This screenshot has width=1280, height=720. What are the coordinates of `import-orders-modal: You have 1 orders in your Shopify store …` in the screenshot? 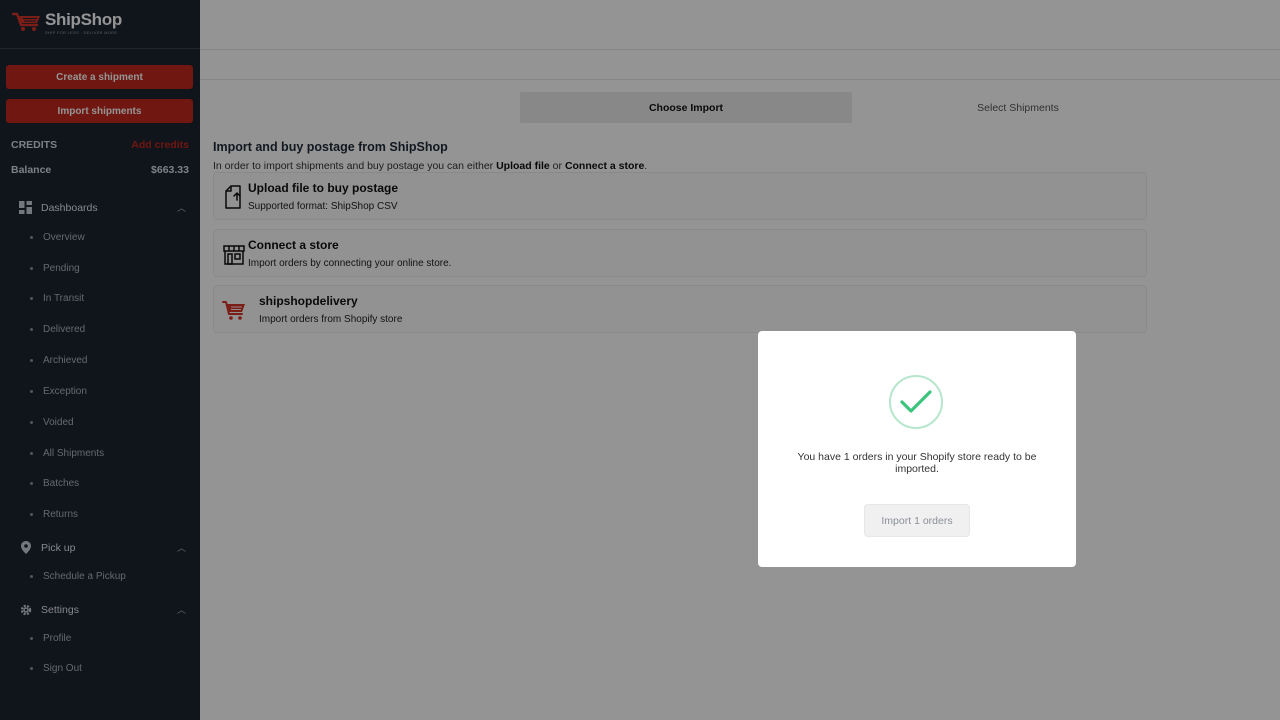 It's located at (917, 449).